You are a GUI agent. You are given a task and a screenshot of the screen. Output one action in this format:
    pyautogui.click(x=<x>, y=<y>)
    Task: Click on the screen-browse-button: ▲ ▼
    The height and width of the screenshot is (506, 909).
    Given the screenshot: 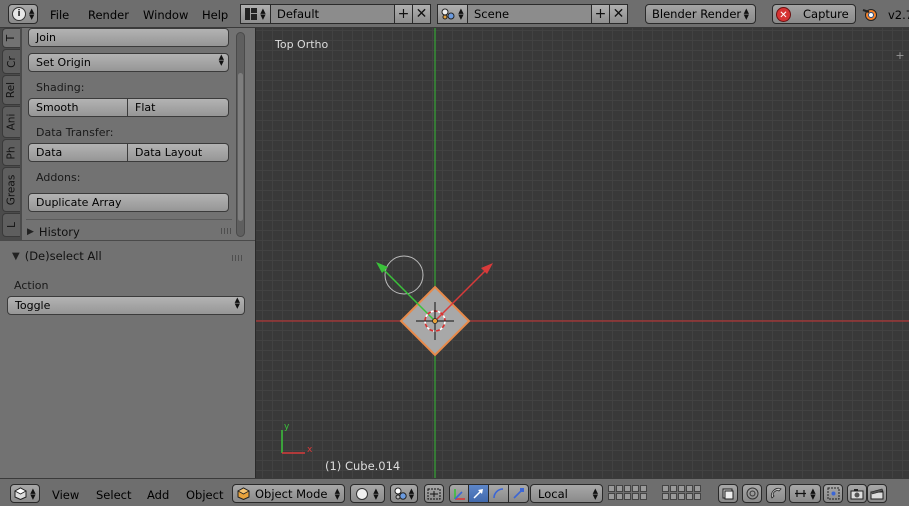 What is the action you would take?
    pyautogui.click(x=256, y=14)
    